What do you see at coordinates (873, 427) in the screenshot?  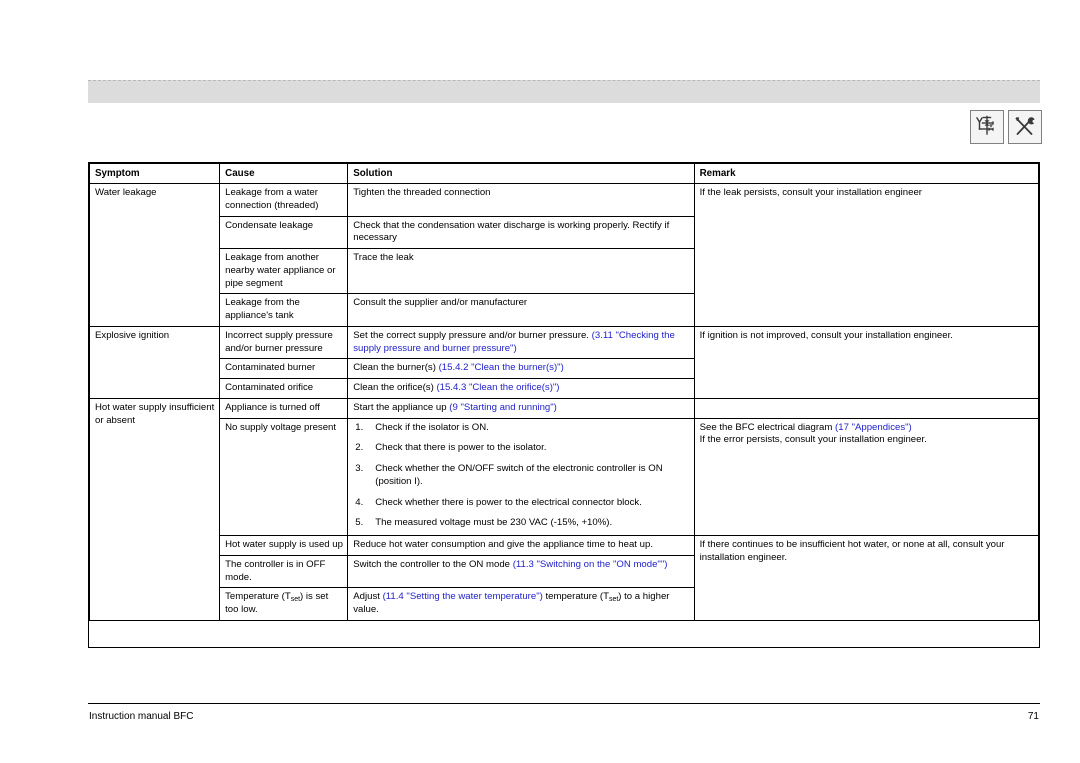 I see `cross-reference-link: (17 "Appendices")` at bounding box center [873, 427].